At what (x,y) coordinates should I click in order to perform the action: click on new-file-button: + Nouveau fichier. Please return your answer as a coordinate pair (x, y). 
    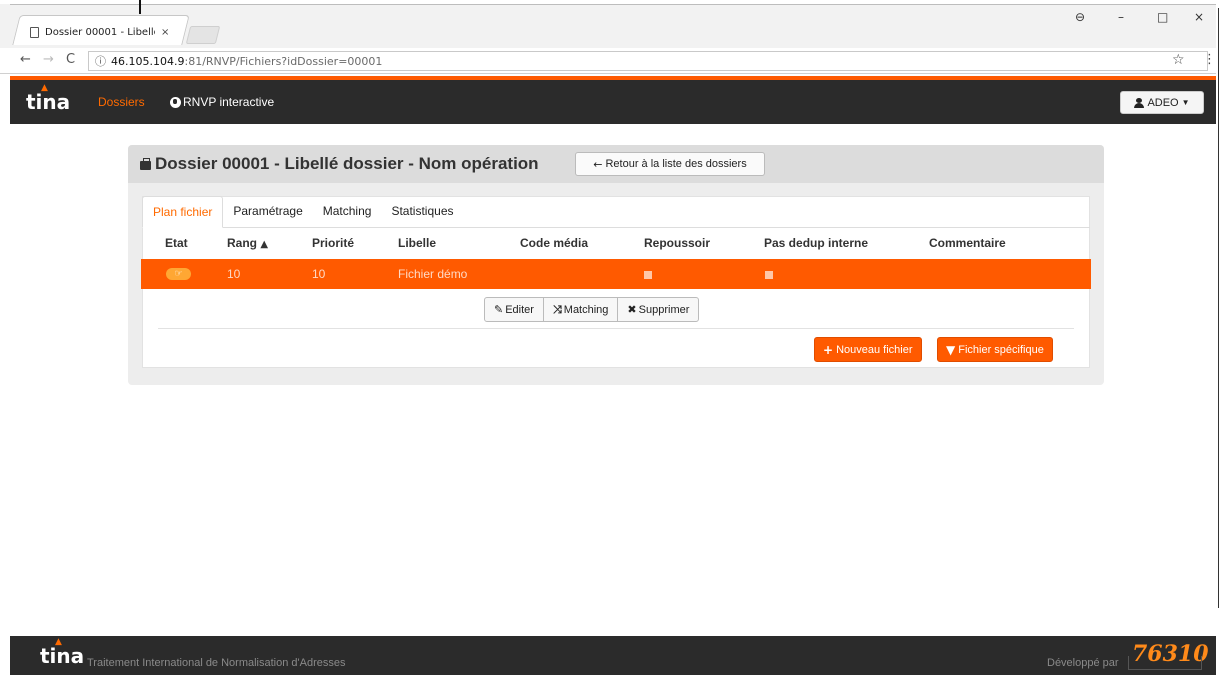
    Looking at the image, I should click on (868, 349).